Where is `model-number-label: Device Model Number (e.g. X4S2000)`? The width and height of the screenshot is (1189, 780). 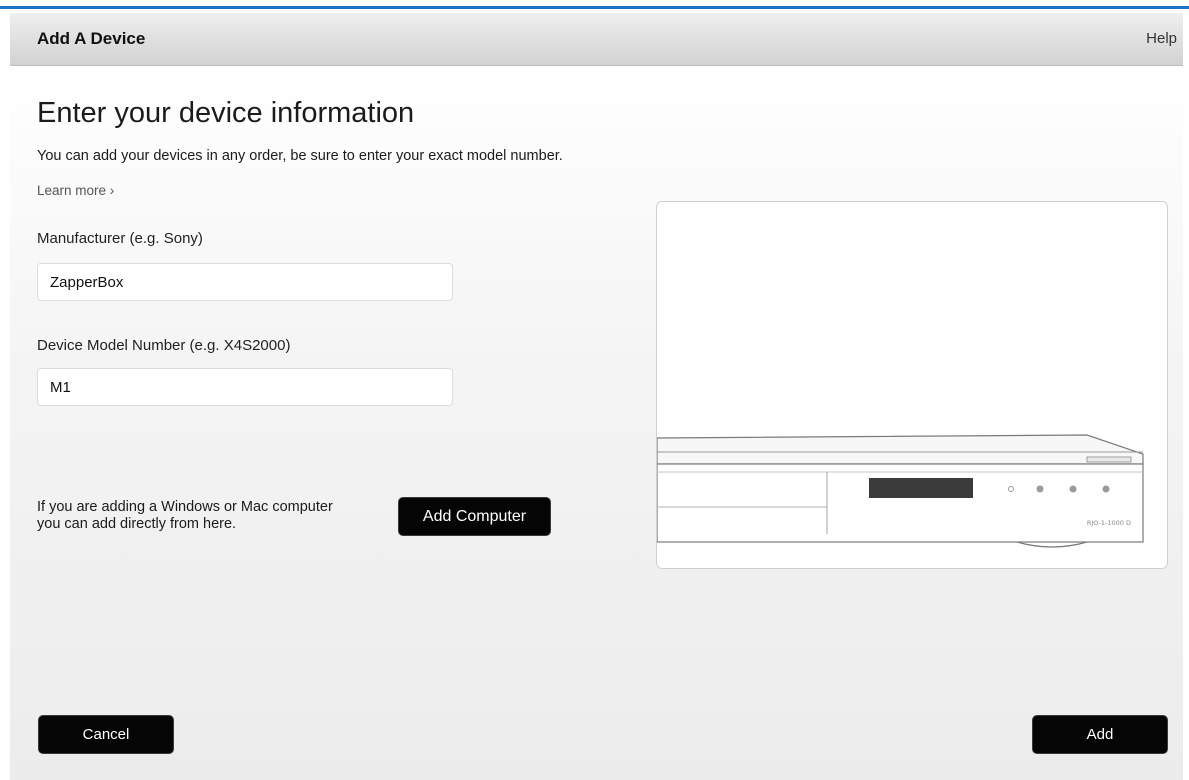 model-number-label: Device Model Number (e.g. X4S2000) is located at coordinates (164, 345).